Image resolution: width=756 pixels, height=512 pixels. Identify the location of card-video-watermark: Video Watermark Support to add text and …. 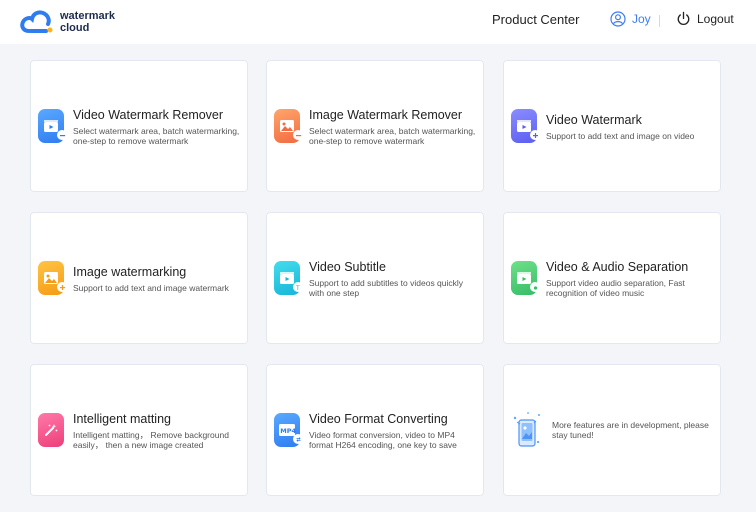
(612, 126).